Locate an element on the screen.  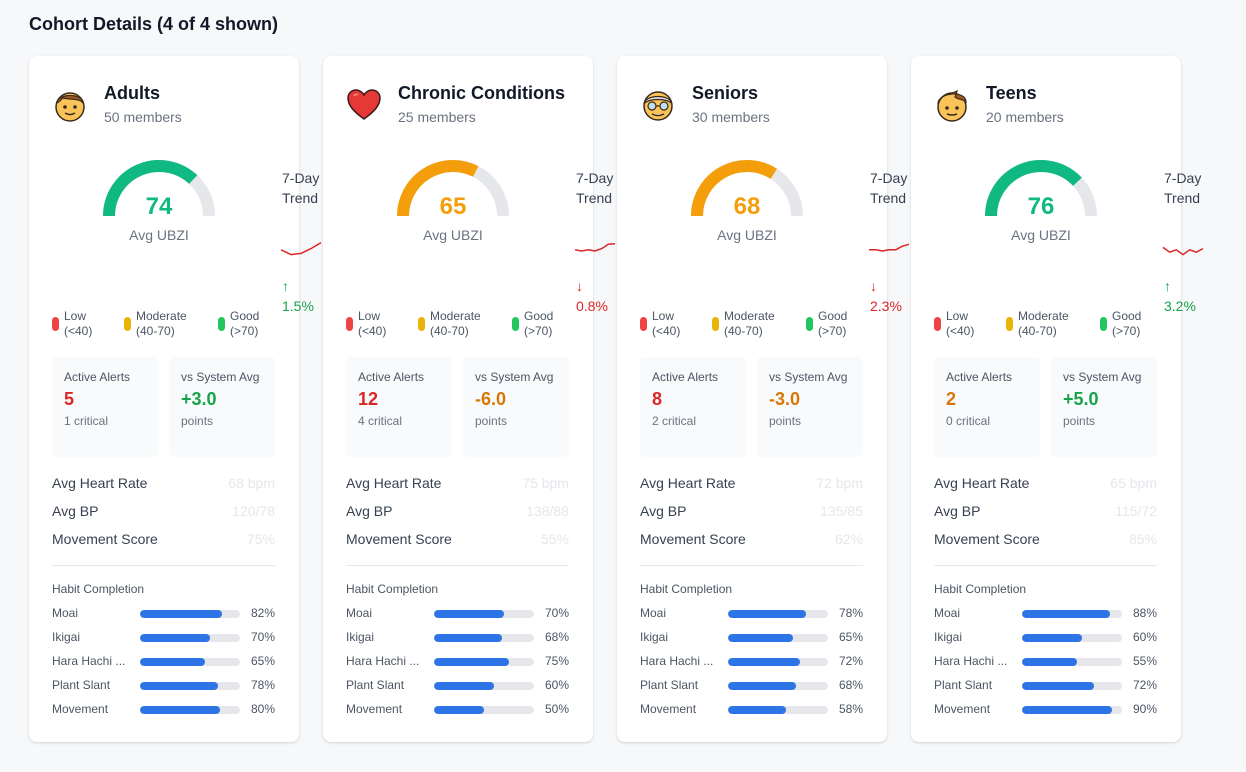
habit-row: Ikigai 60% is located at coordinates (1045, 638).